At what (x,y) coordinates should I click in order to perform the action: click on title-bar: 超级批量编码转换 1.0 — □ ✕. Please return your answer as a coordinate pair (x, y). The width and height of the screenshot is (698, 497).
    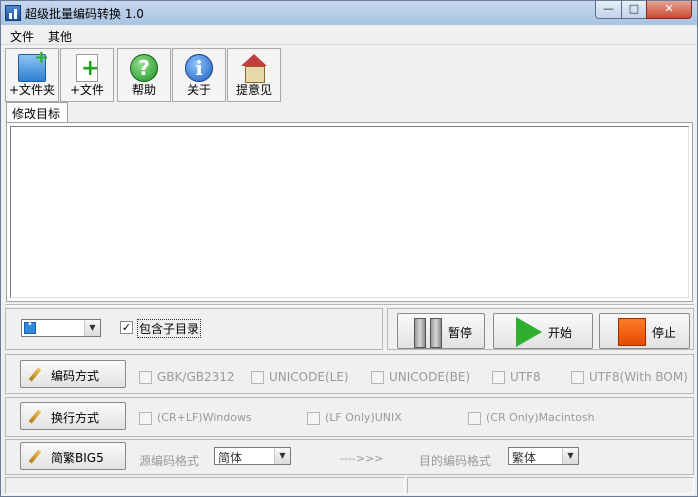
    Looking at the image, I should click on (349, 13).